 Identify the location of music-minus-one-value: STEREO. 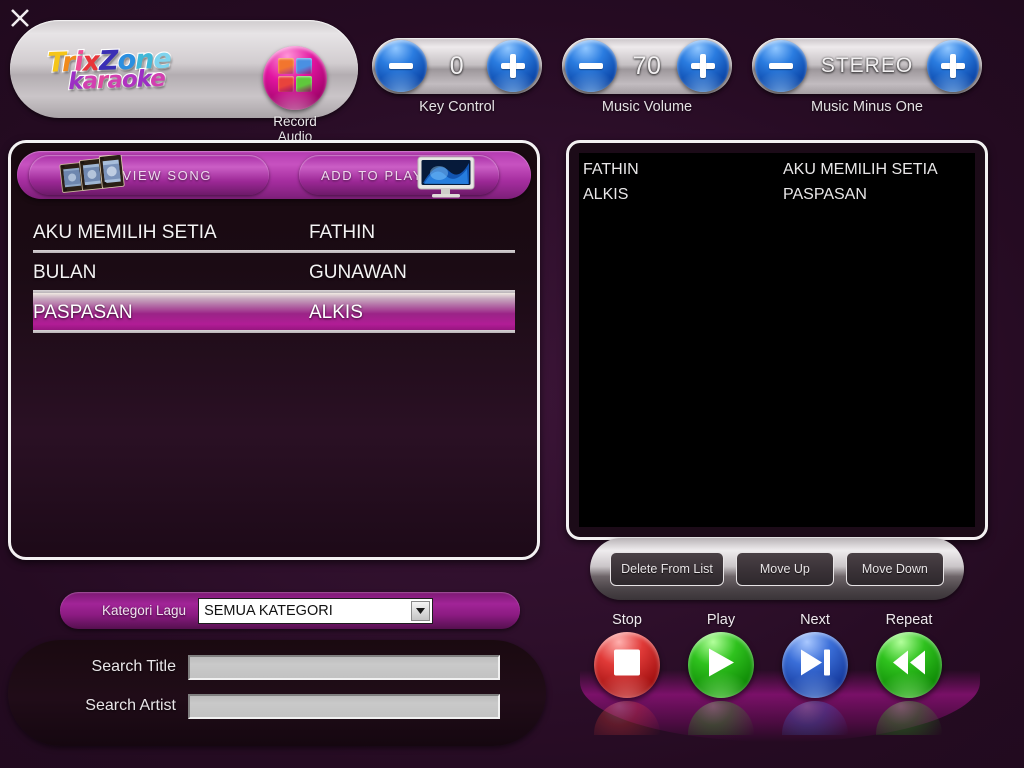
(867, 65).